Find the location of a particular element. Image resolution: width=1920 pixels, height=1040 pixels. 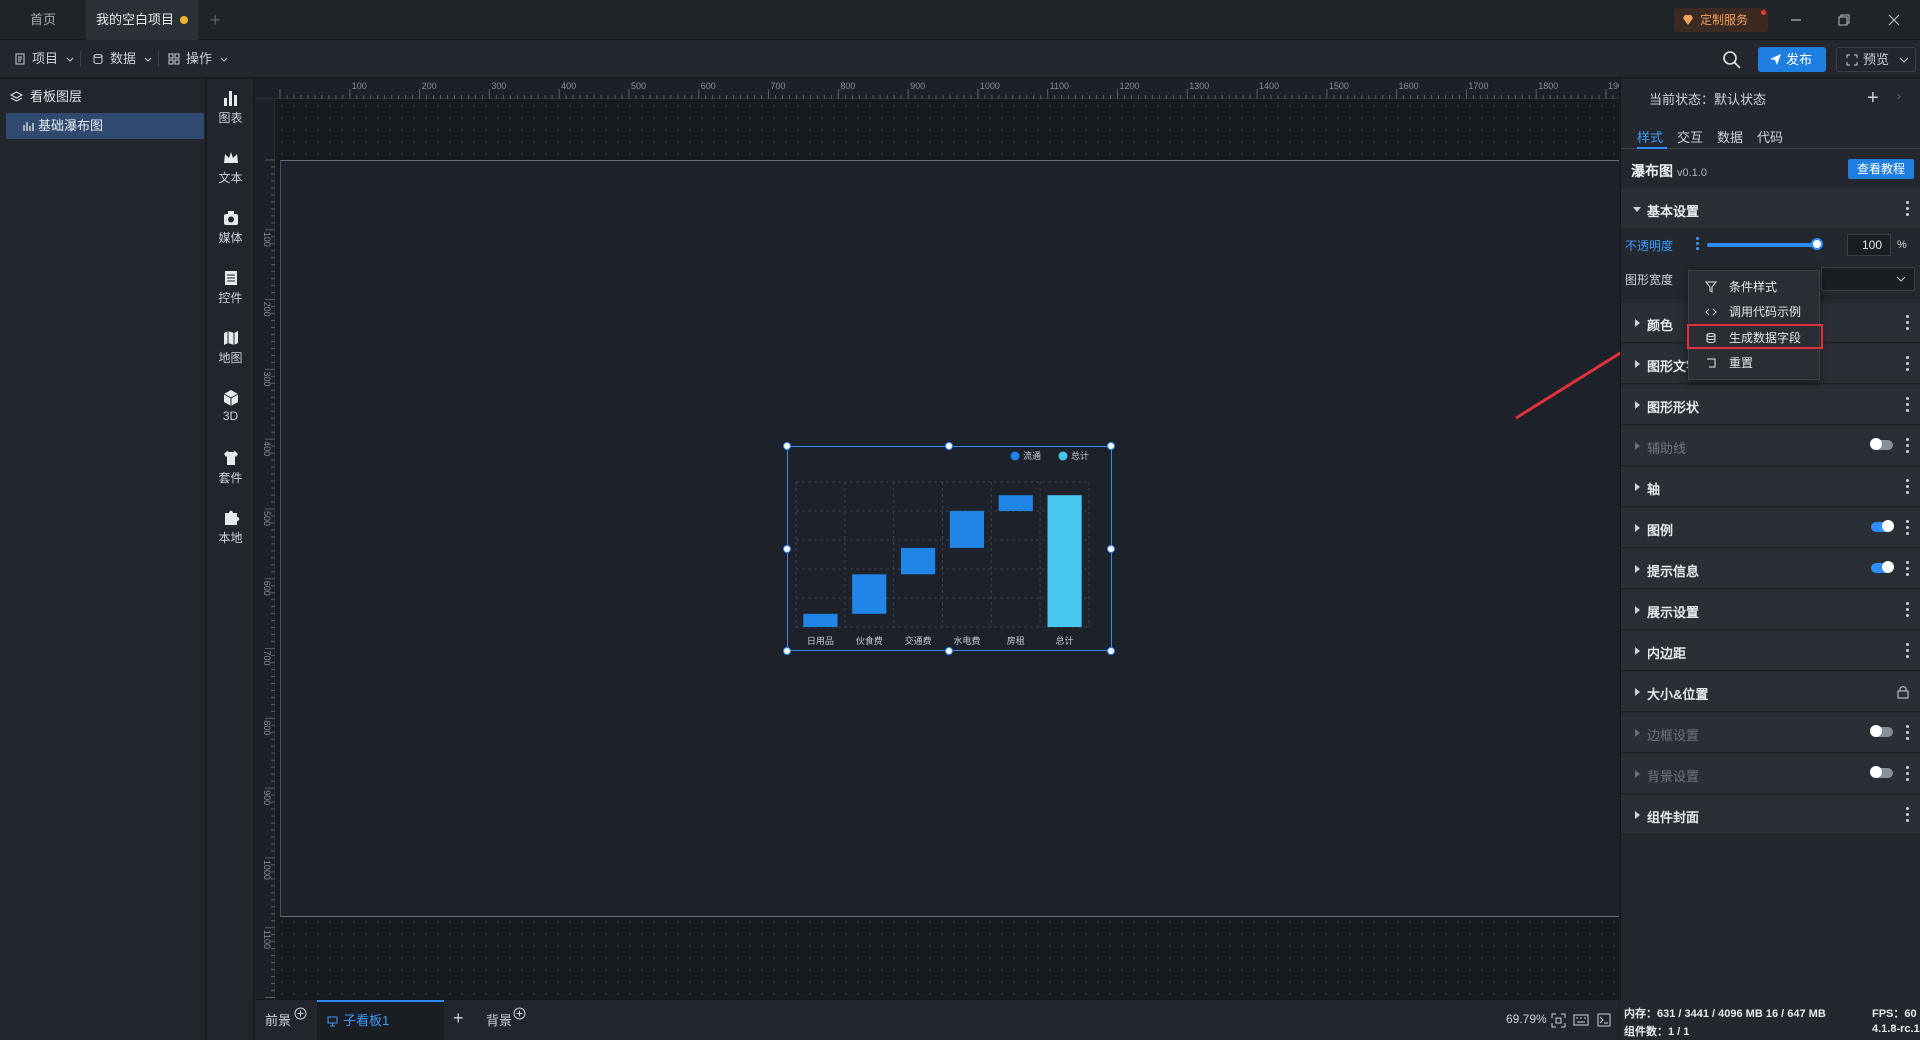

section-shape-form: 图形形状 is located at coordinates (1770, 405).